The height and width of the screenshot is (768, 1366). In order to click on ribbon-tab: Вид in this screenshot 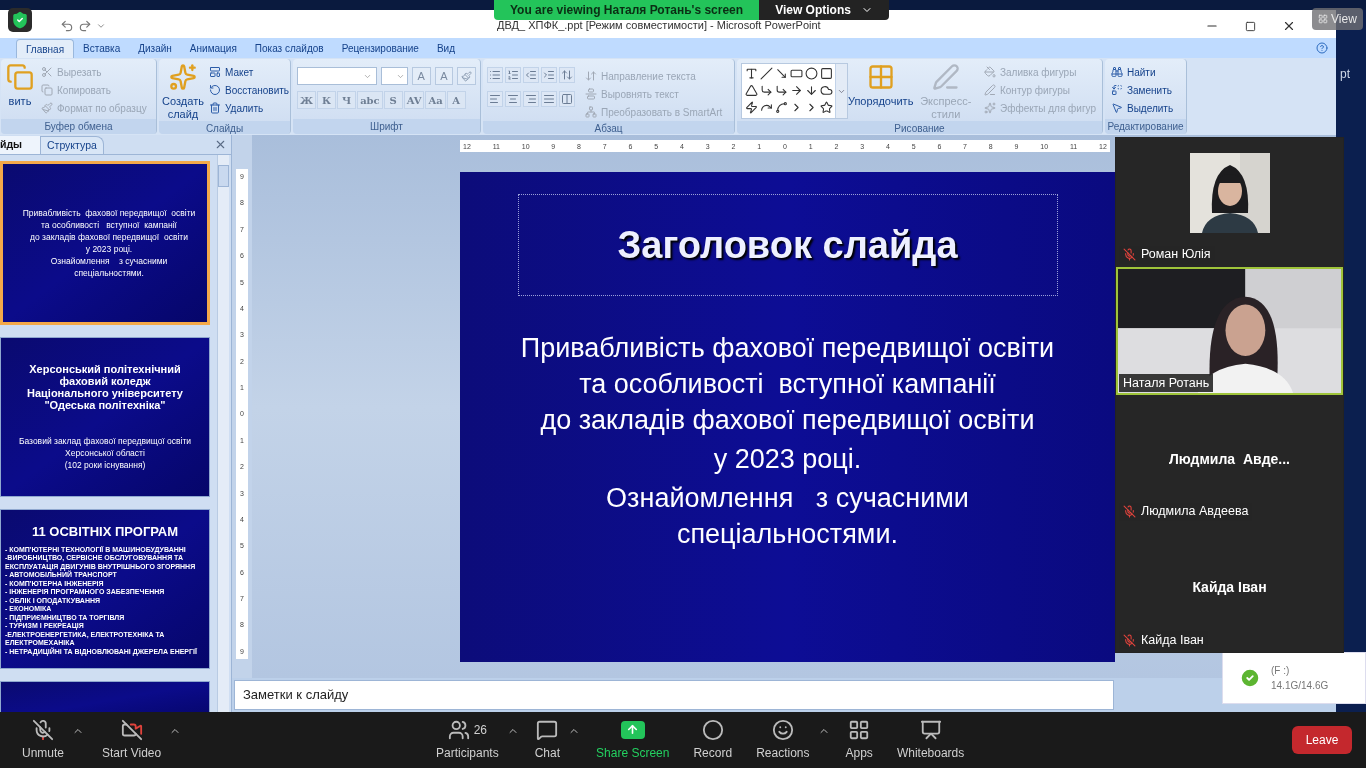, I will do `click(445, 48)`.